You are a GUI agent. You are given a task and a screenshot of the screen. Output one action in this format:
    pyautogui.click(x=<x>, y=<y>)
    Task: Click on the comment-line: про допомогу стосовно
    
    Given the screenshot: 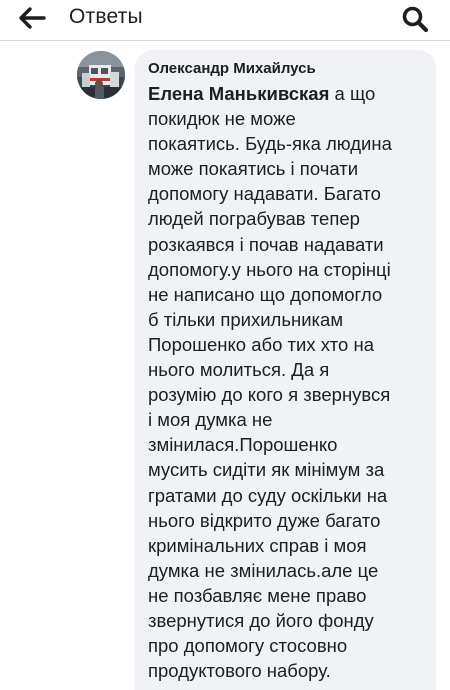 What is the action you would take?
    pyautogui.click(x=248, y=646)
    